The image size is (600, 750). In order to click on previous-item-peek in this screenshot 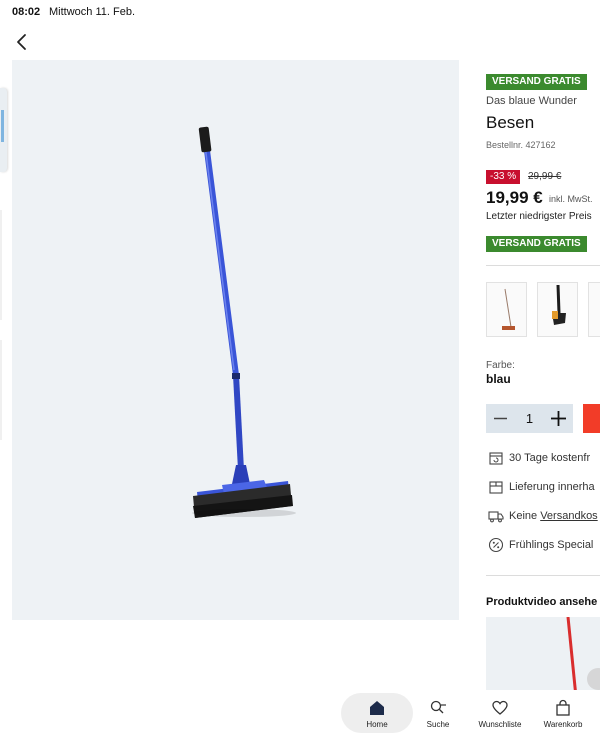, I will do `click(3, 130)`.